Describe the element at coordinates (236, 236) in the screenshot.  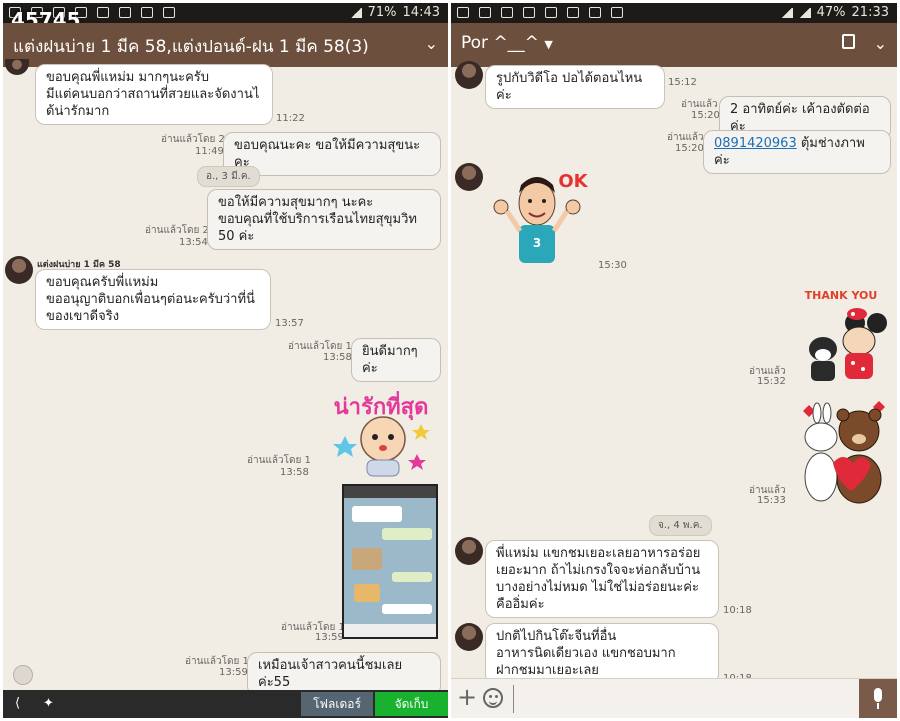
I see `message-text: 50 ค่ะ` at that location.